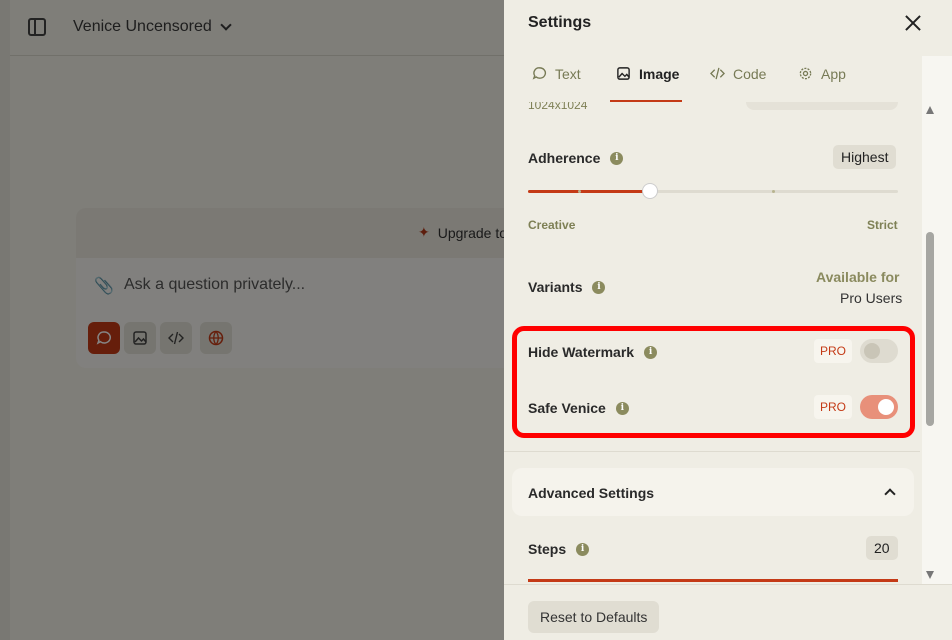  I want to click on hide-watermark-toggle, so click(879, 351).